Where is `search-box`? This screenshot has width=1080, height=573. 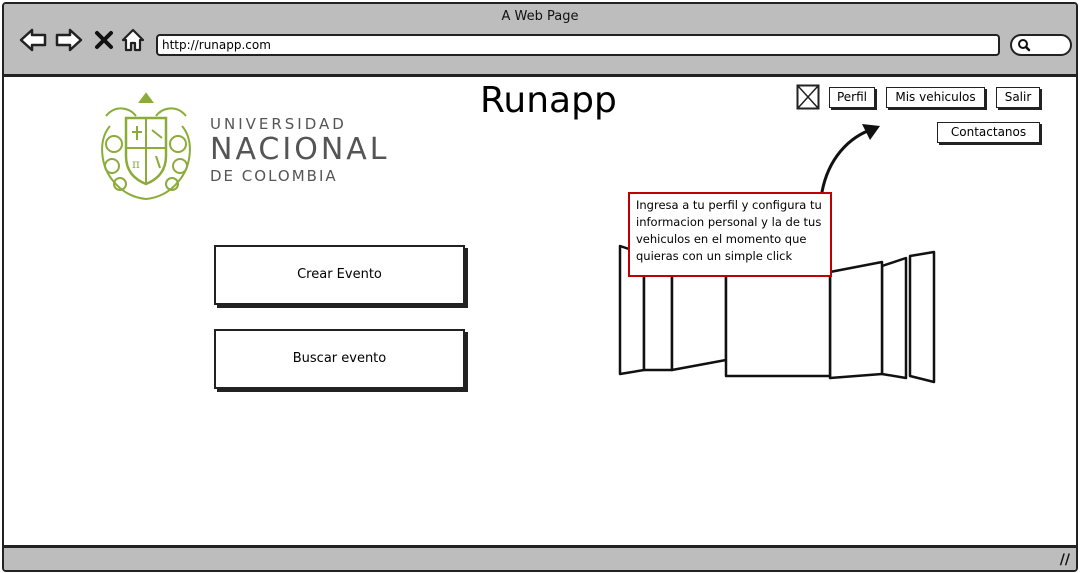 search-box is located at coordinates (1041, 45).